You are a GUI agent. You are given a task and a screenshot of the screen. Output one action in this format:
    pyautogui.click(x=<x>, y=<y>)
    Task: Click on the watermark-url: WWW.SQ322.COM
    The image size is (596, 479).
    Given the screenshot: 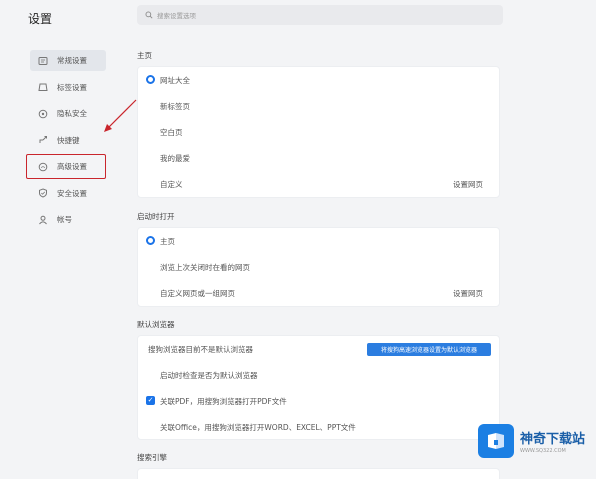 What is the action you would take?
    pyautogui.click(x=543, y=451)
    